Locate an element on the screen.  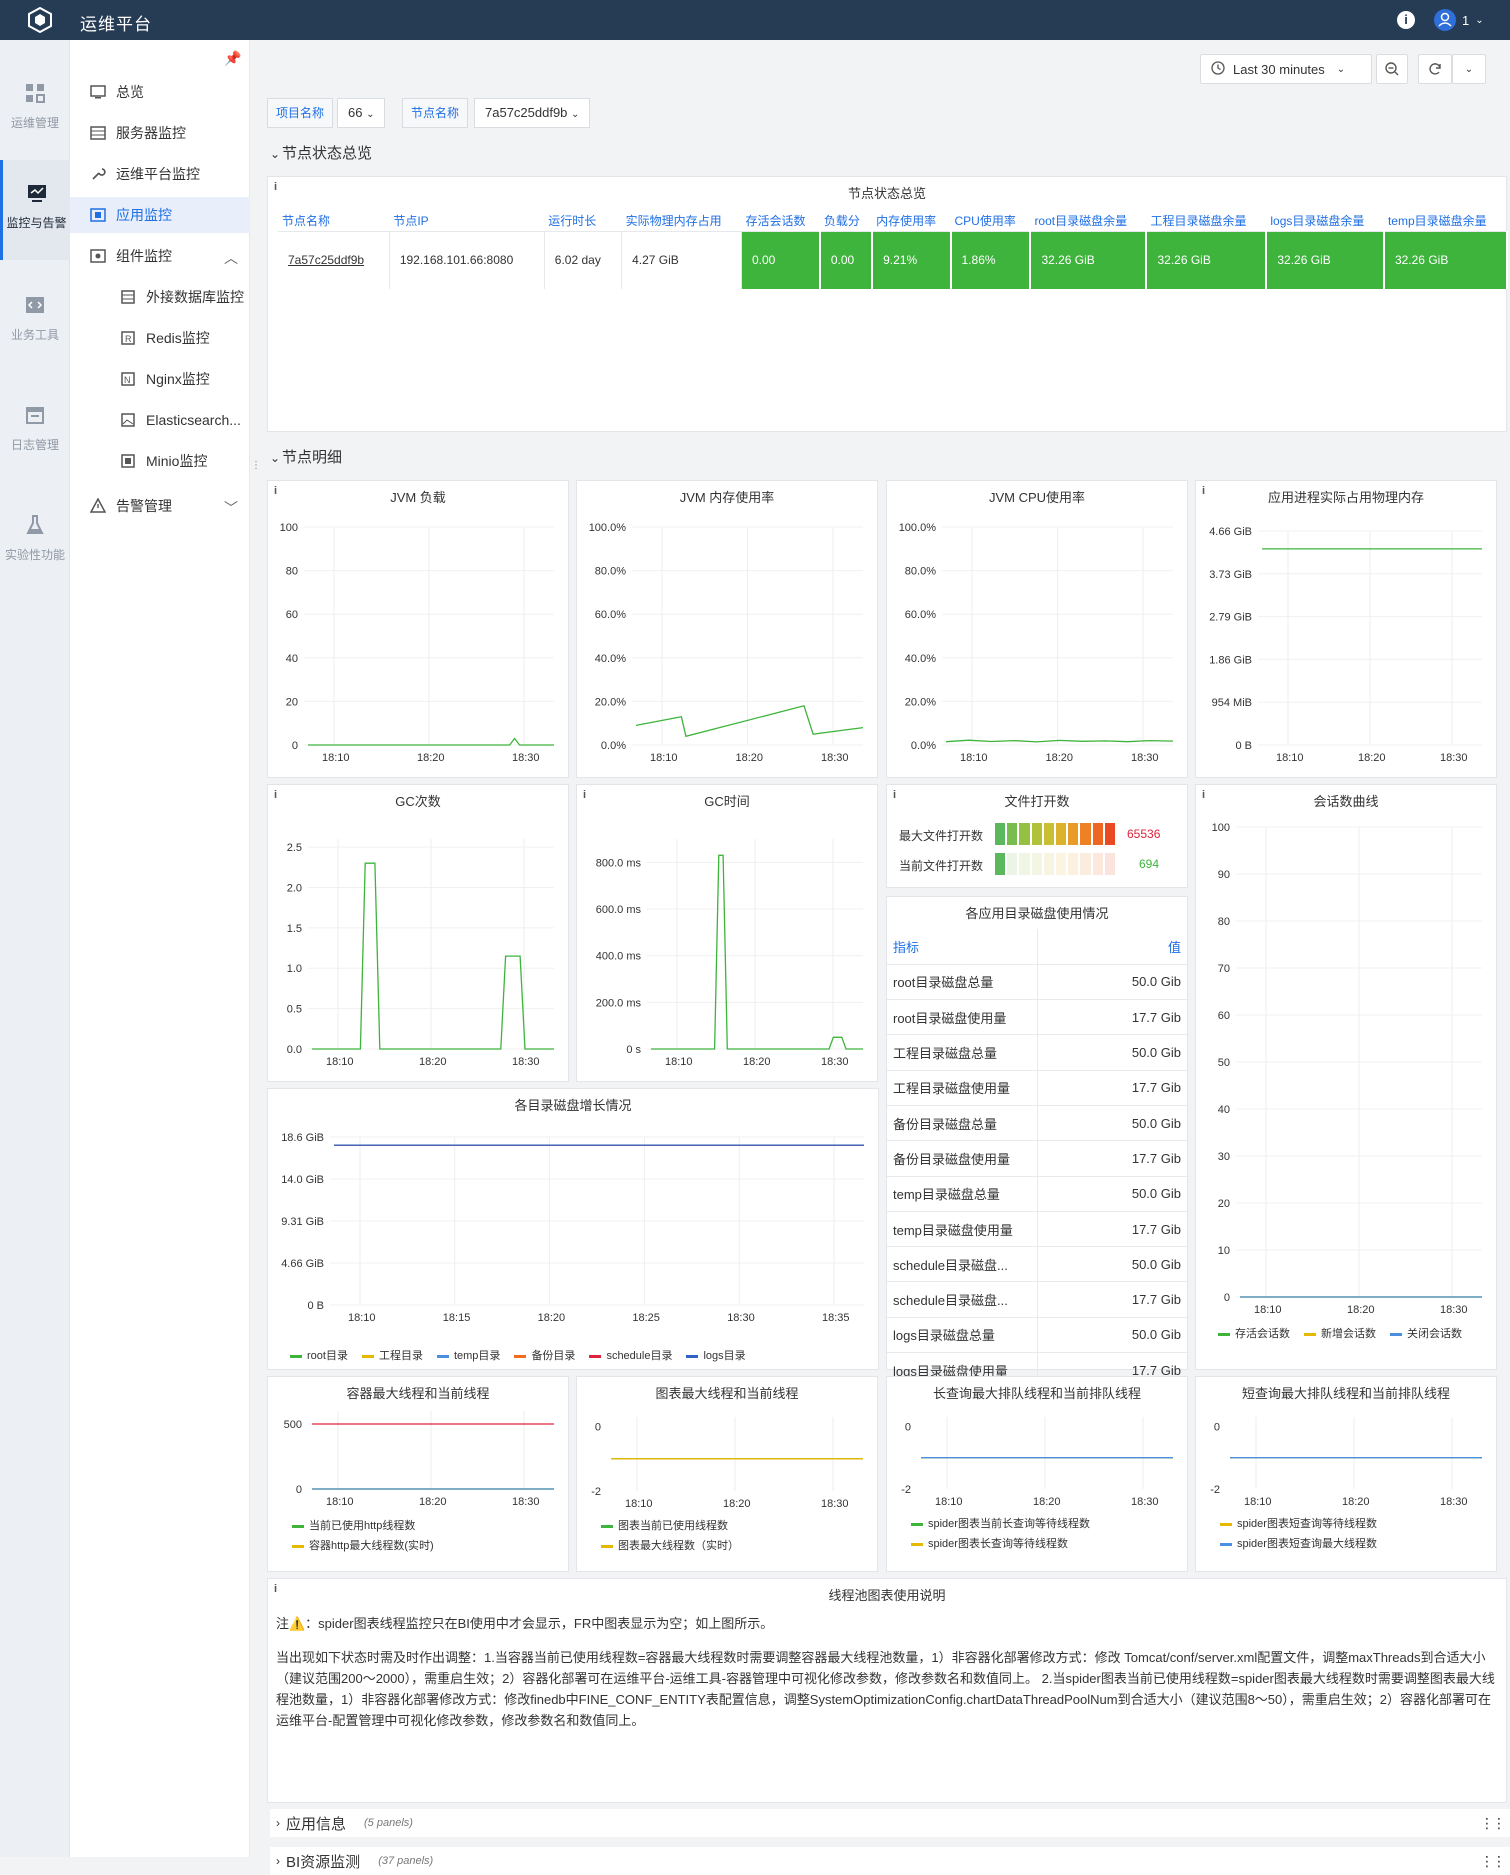
refresh-icon is located at coordinates (1435, 69).